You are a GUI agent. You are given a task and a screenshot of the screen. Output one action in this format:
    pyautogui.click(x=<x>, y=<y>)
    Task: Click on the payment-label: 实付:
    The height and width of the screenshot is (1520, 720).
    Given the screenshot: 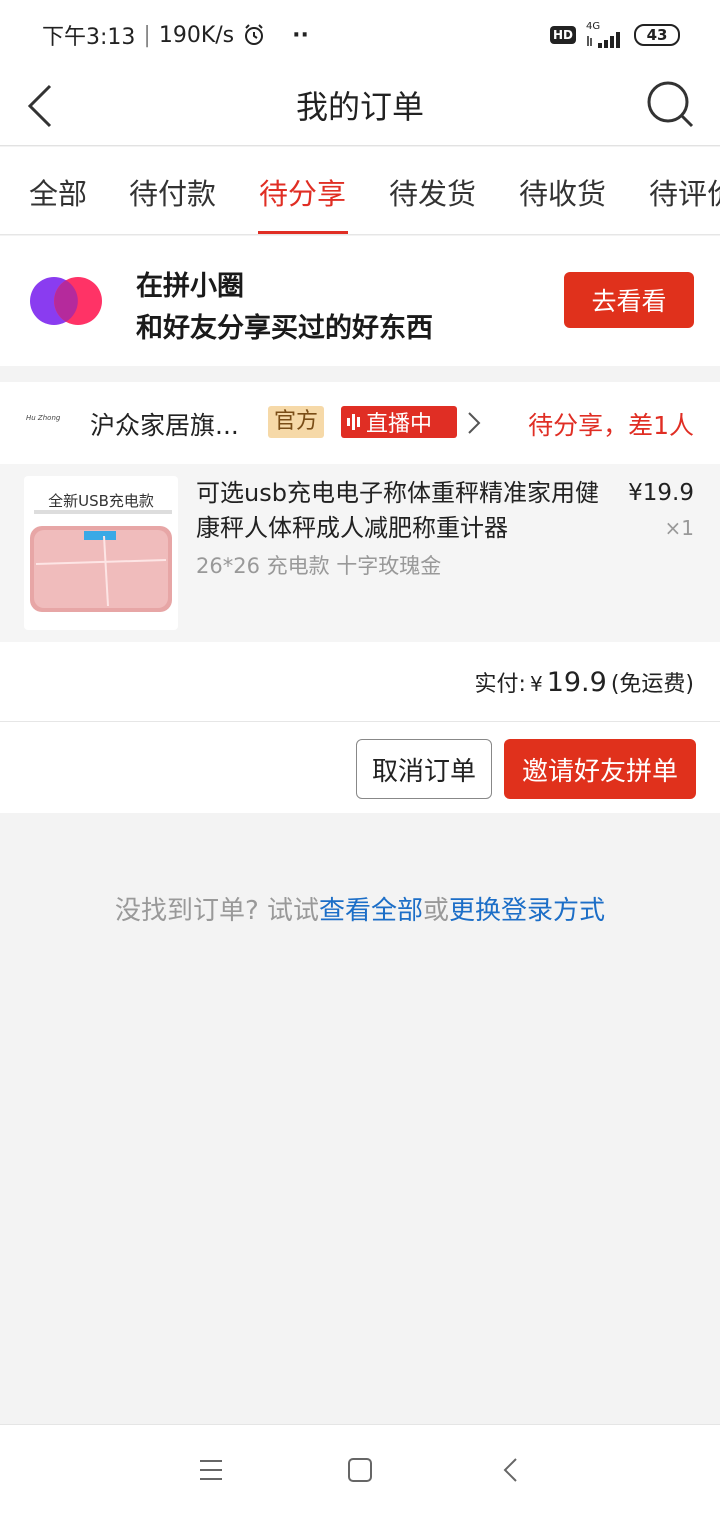 What is the action you would take?
    pyautogui.click(x=500, y=684)
    